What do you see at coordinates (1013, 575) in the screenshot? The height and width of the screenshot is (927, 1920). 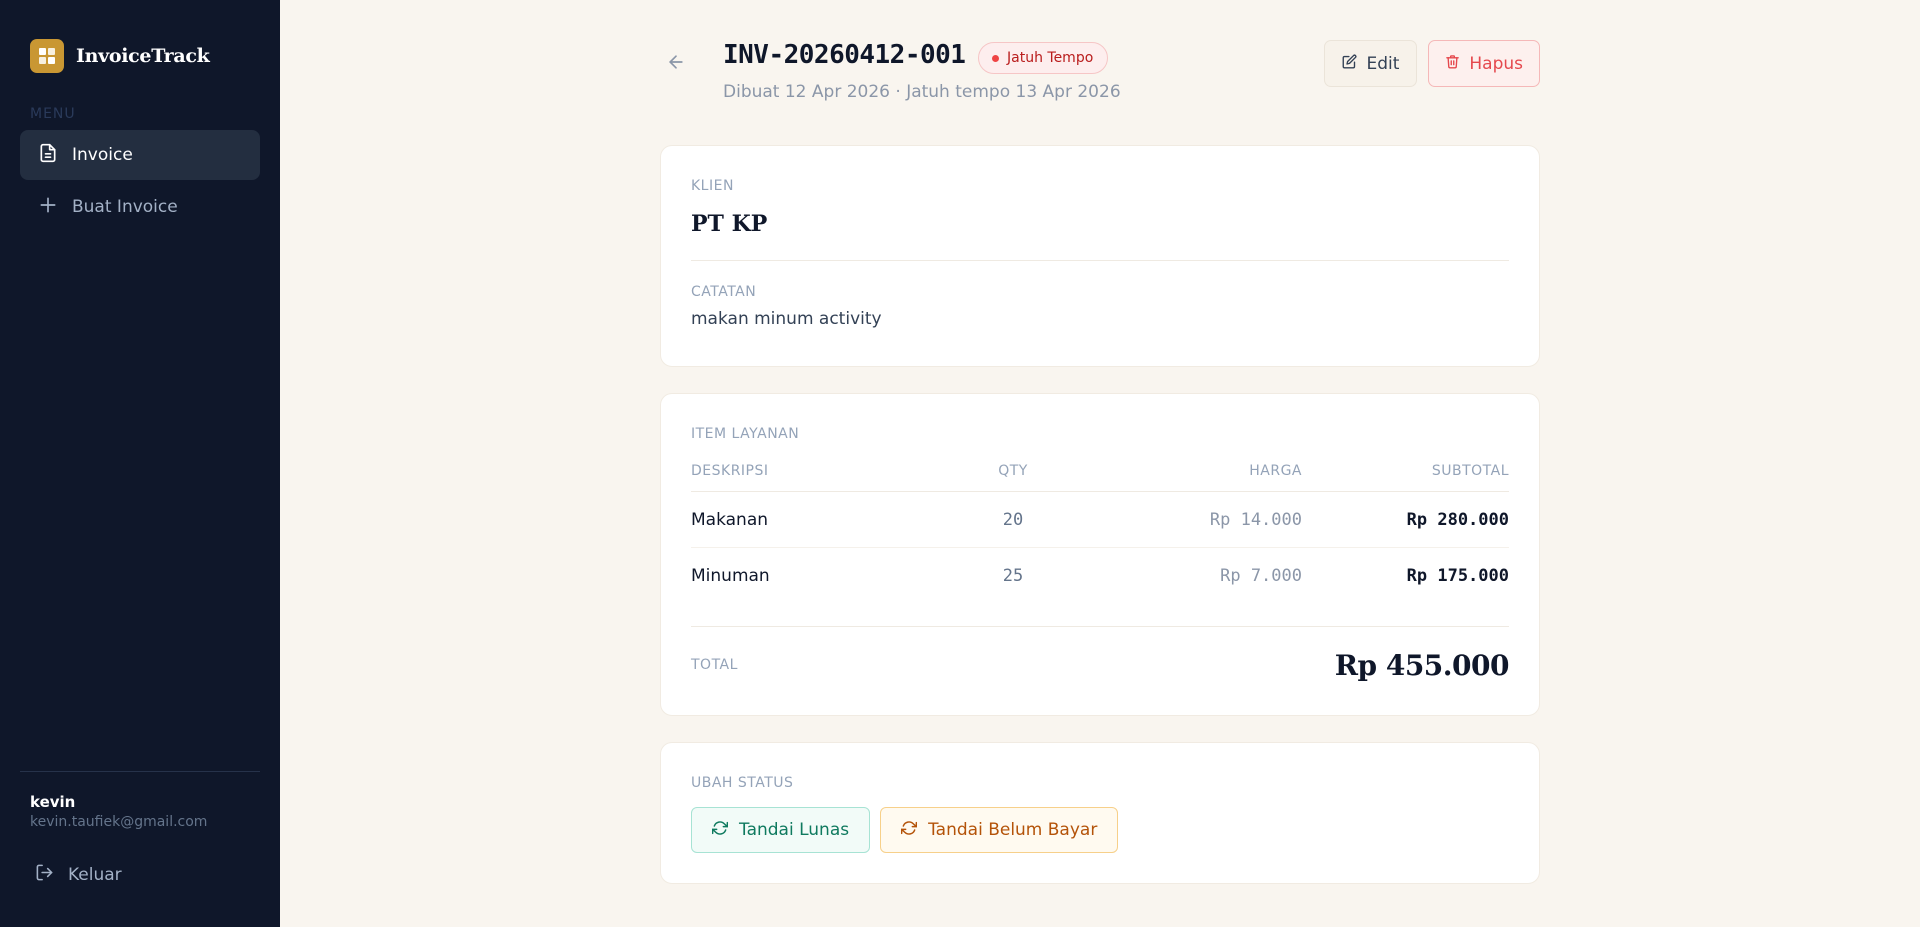 I see `item-qty: 25` at bounding box center [1013, 575].